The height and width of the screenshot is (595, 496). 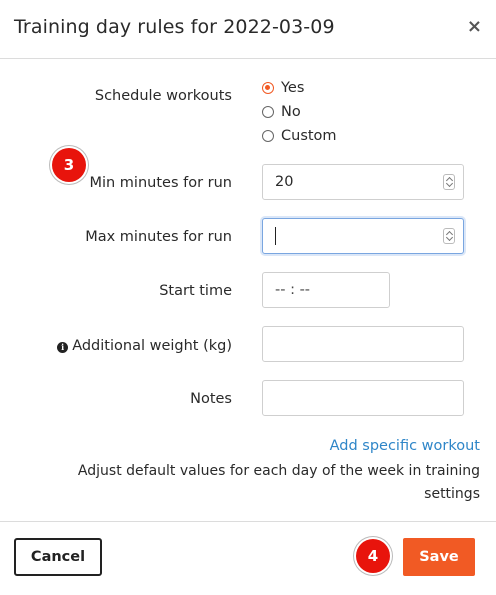 I want to click on dialog-title: Training day rules for 2022-03-09, so click(x=174, y=27).